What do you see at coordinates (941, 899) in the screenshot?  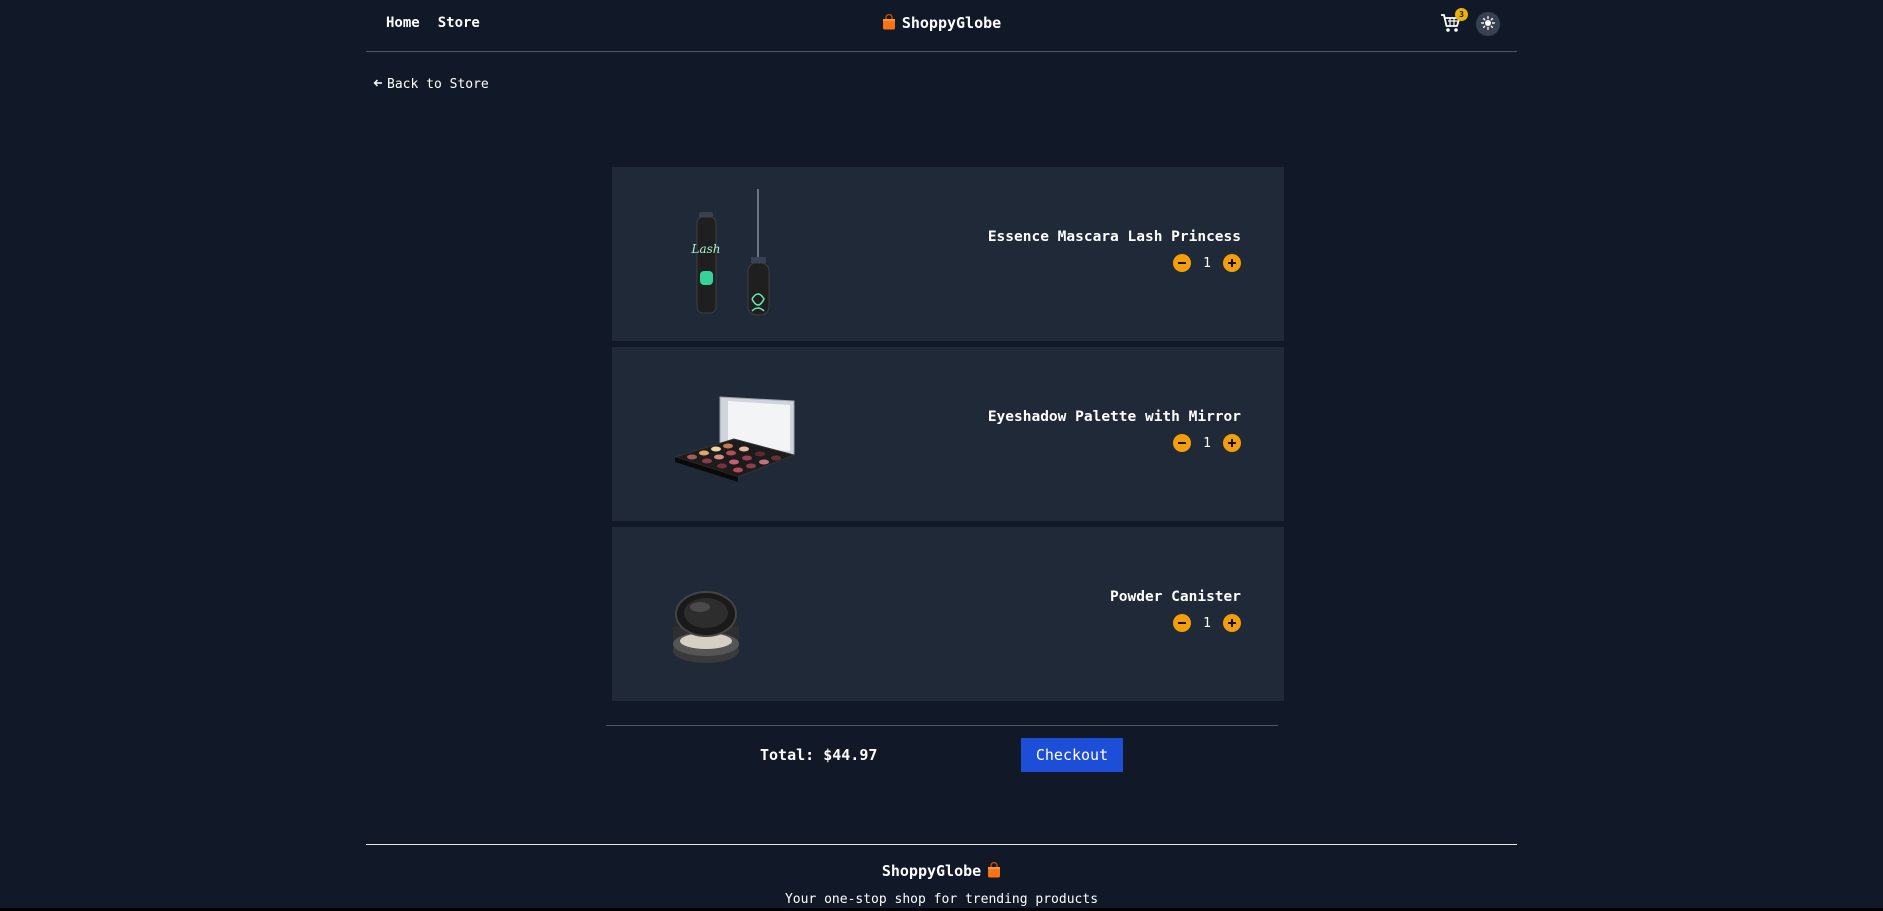 I see `footer-tagline: Your one-stop shop for trending products` at bounding box center [941, 899].